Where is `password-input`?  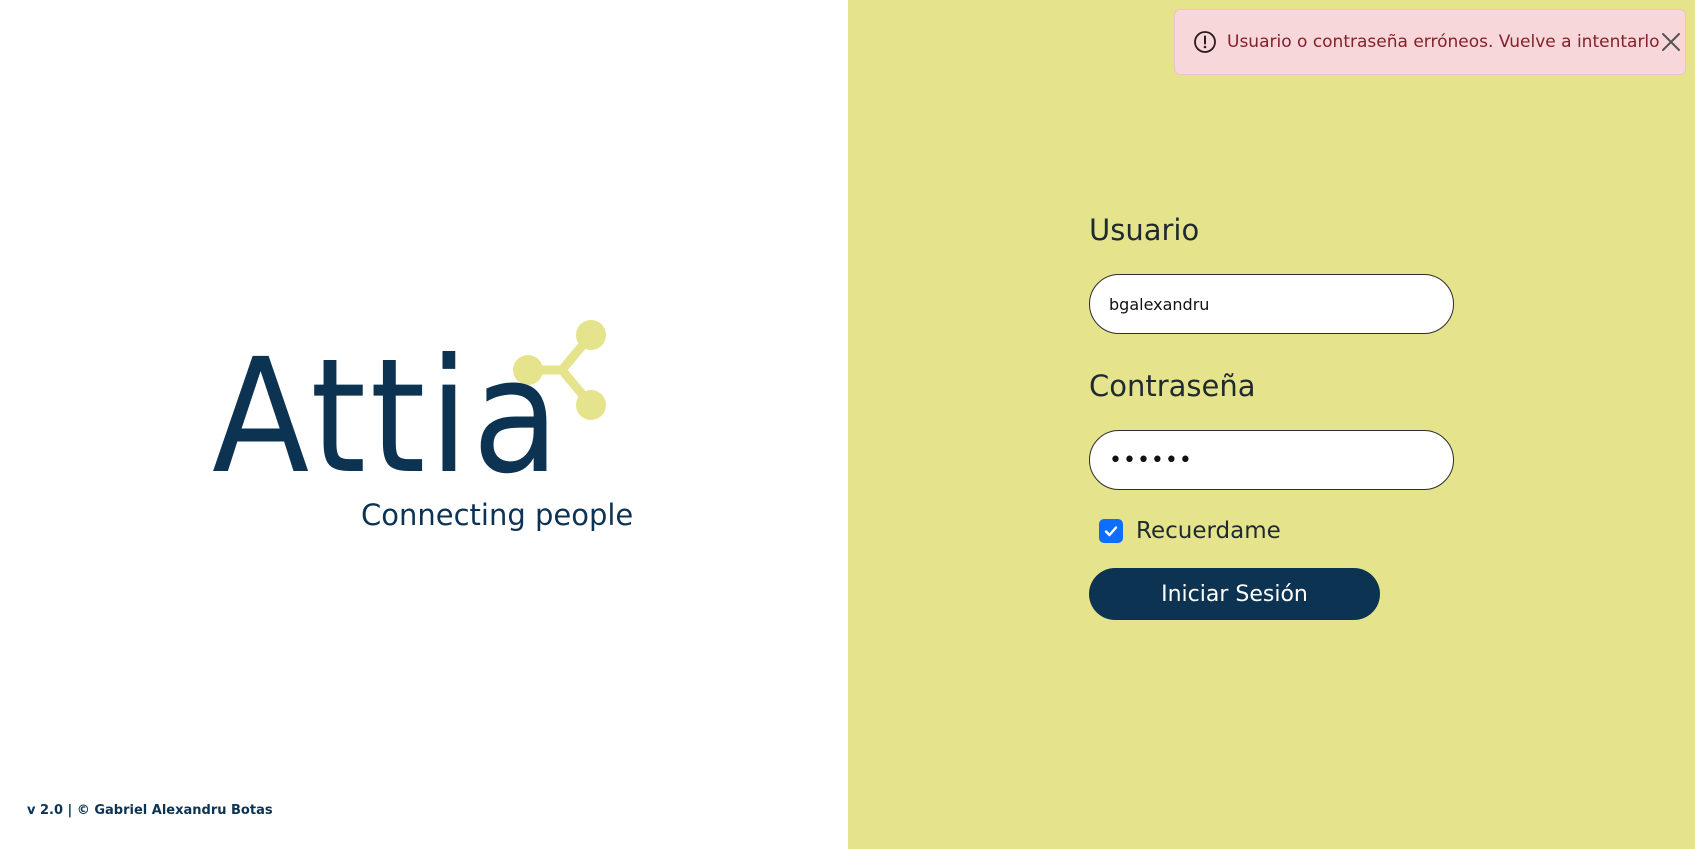
password-input is located at coordinates (1271, 460).